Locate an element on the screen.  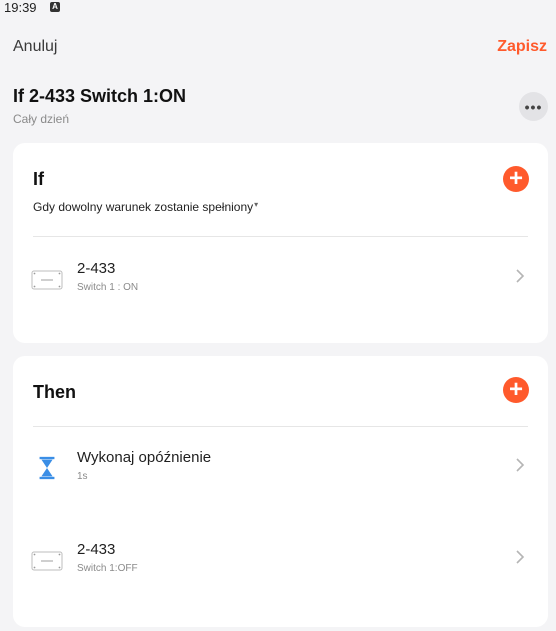
caret-down-icon: ▾ is located at coordinates (256, 204).